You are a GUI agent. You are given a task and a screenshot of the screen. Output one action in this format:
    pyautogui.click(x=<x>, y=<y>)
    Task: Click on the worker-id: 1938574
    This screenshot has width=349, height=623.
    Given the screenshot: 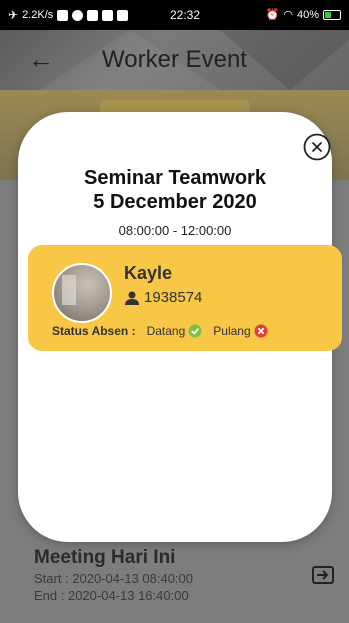 What is the action you would take?
    pyautogui.click(x=163, y=297)
    